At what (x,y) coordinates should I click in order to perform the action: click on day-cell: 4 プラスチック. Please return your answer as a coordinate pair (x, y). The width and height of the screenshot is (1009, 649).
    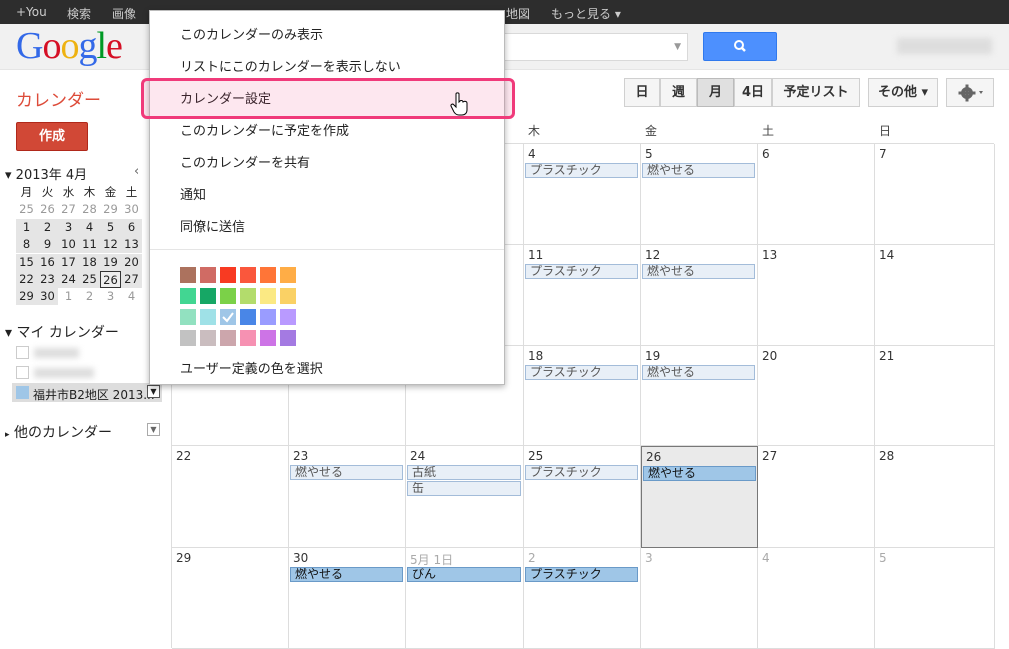
    Looking at the image, I should click on (582, 194).